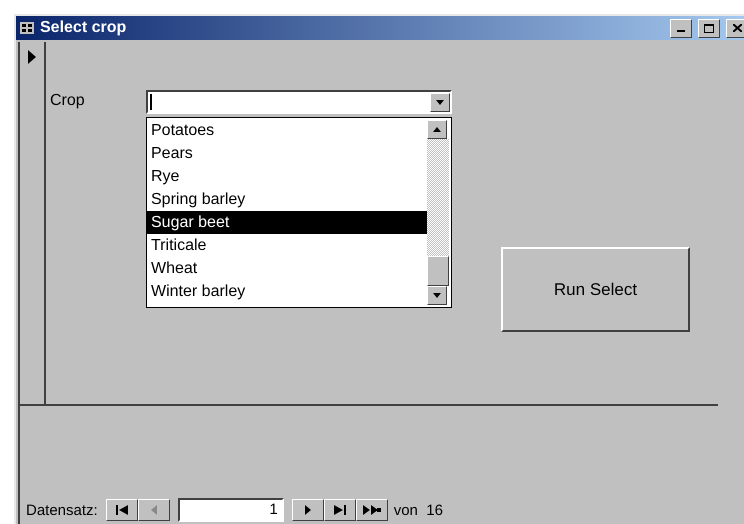 This screenshot has height=524, width=744. What do you see at coordinates (439, 212) in the screenshot?
I see `scrollbar` at bounding box center [439, 212].